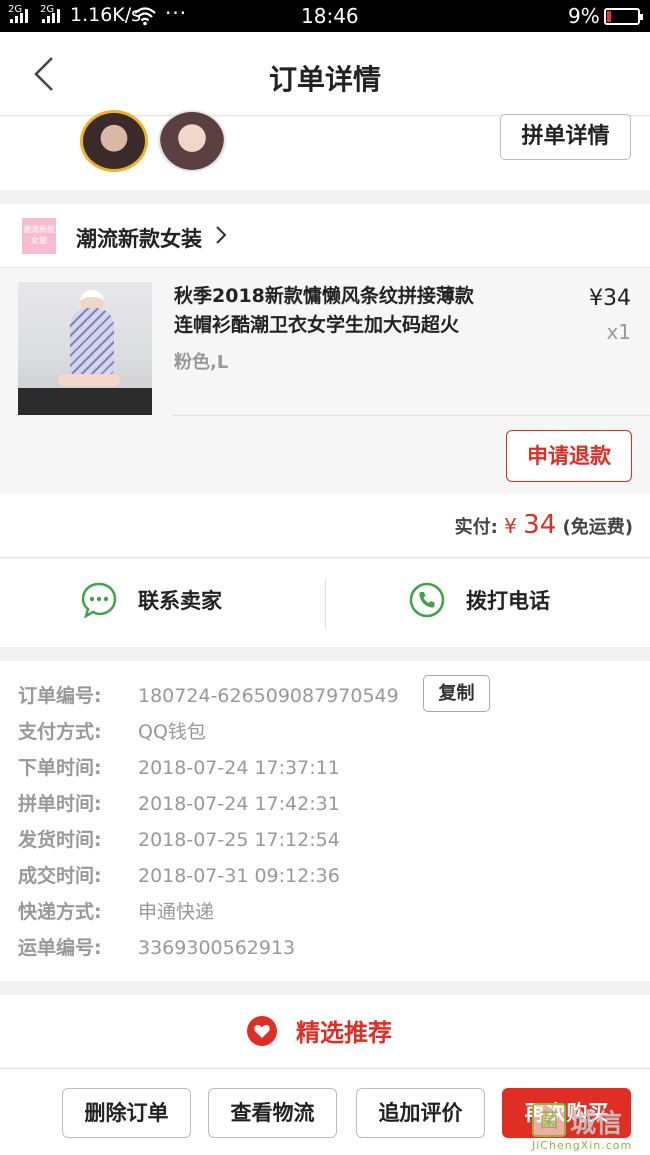 This screenshot has width=650, height=1155. I want to click on paid-label: 实付:, so click(476, 527).